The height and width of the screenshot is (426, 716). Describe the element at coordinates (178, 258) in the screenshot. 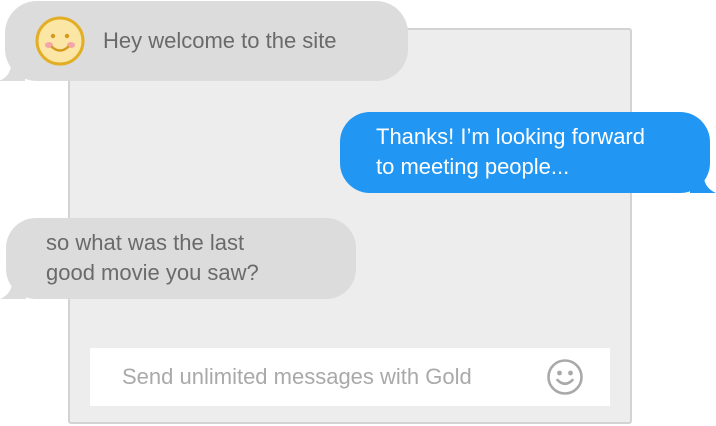

I see `incoming-message-bubble: so what was the last good movie you saw?` at that location.